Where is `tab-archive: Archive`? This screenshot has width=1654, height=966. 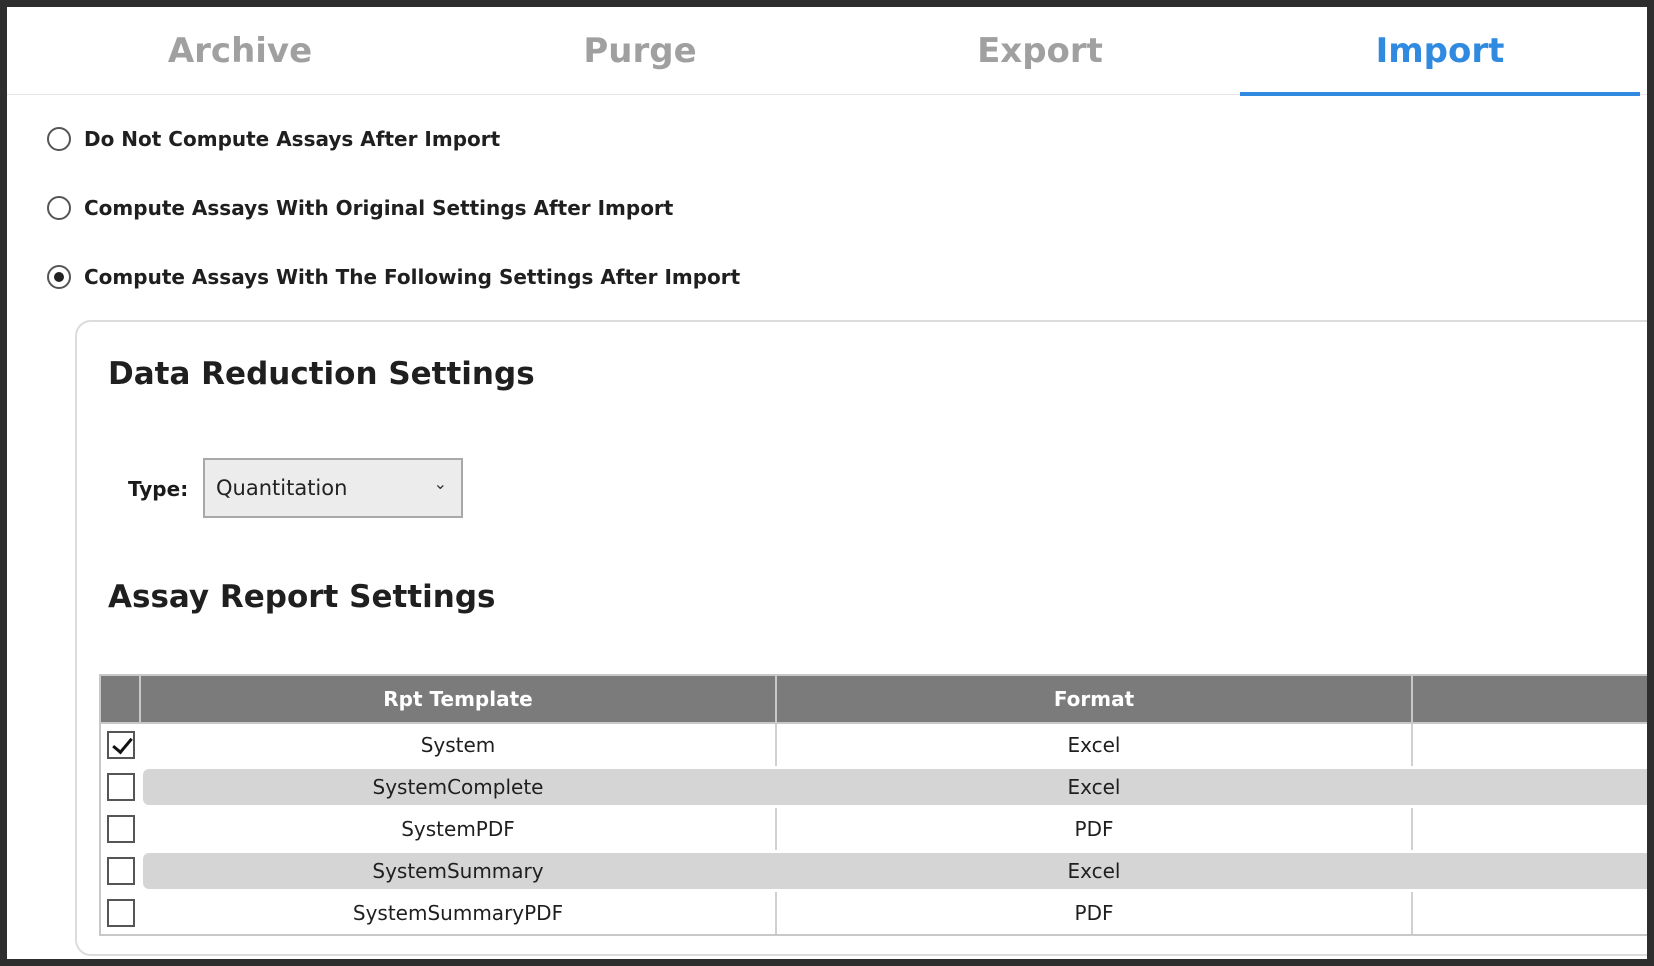
tab-archive: Archive is located at coordinates (240, 51).